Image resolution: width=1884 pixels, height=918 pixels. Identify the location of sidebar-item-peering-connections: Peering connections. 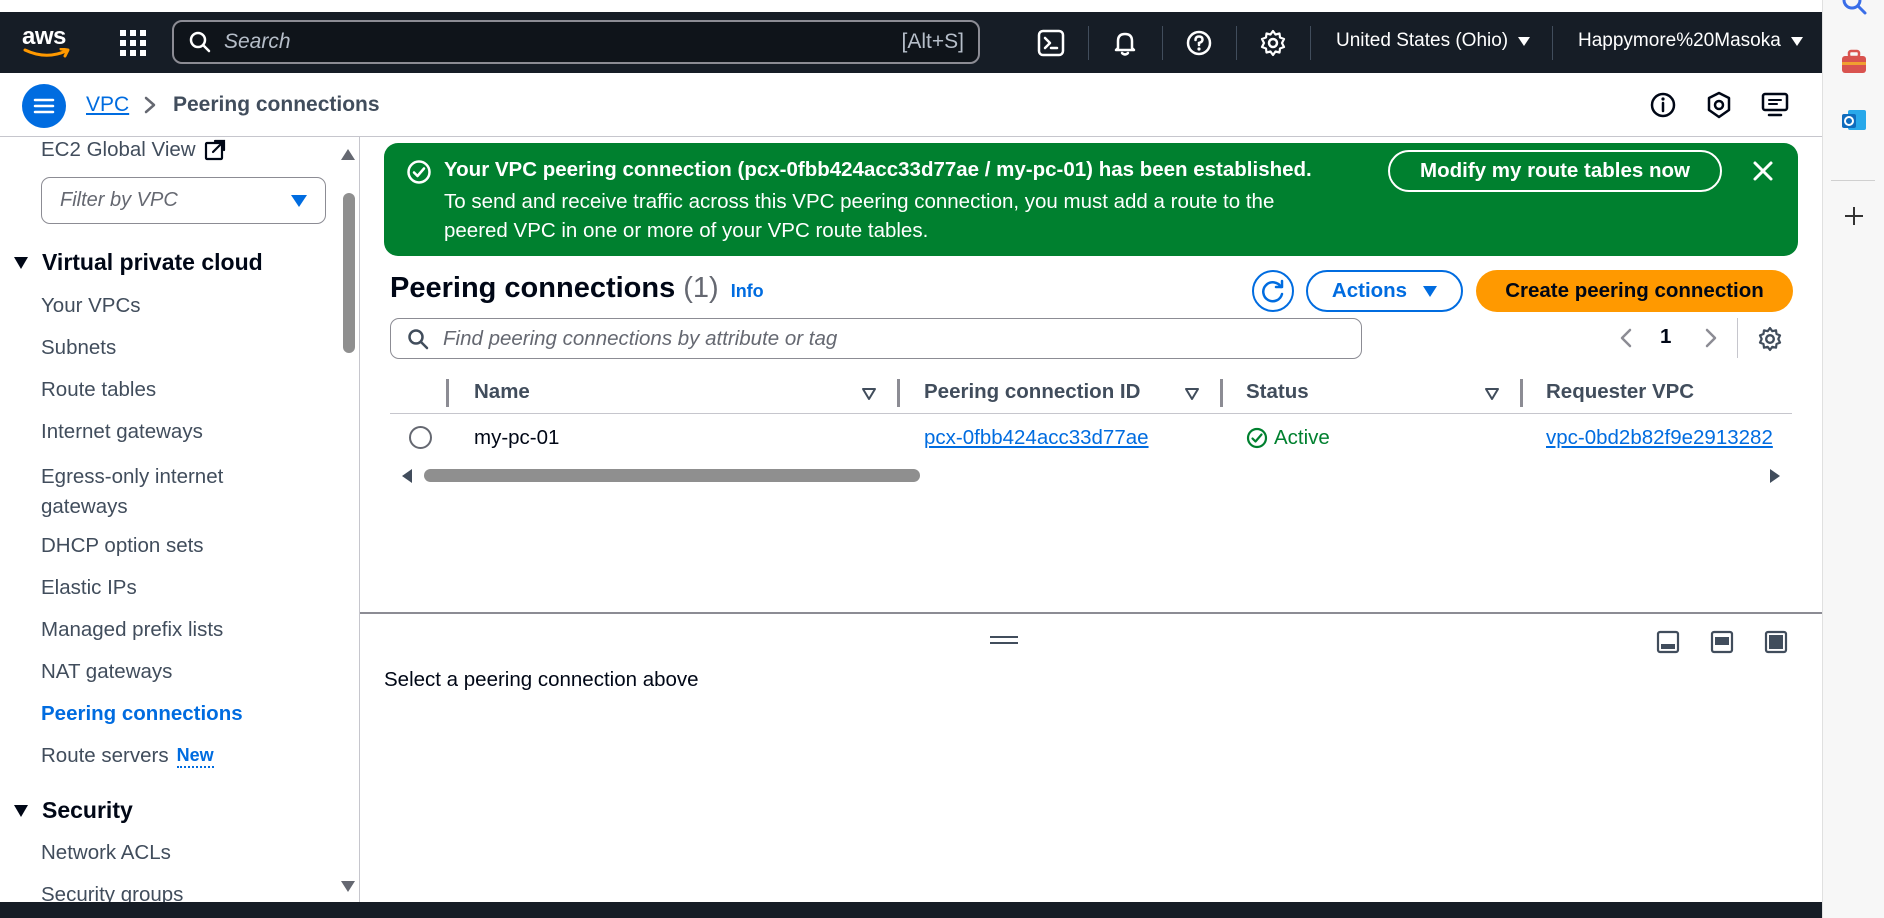
(142, 714).